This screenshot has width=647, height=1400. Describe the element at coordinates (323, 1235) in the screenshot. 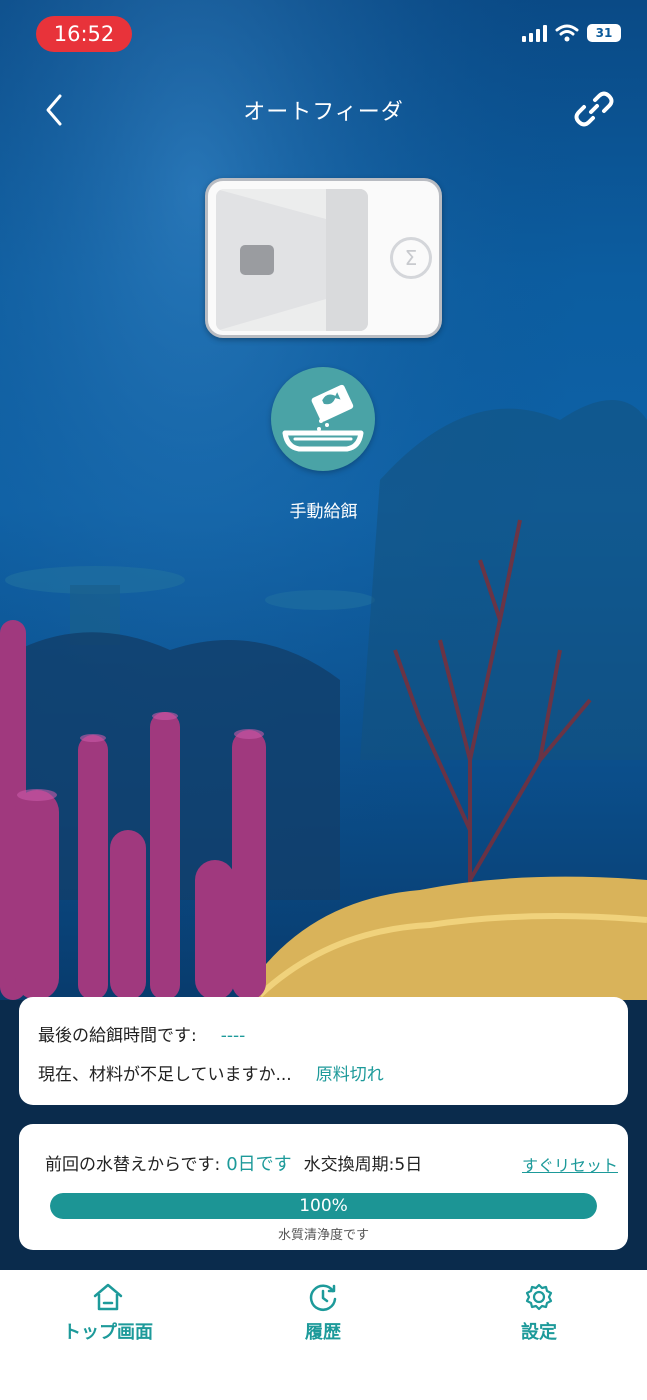

I see `water-purity-caption: 水質清浄度です` at that location.